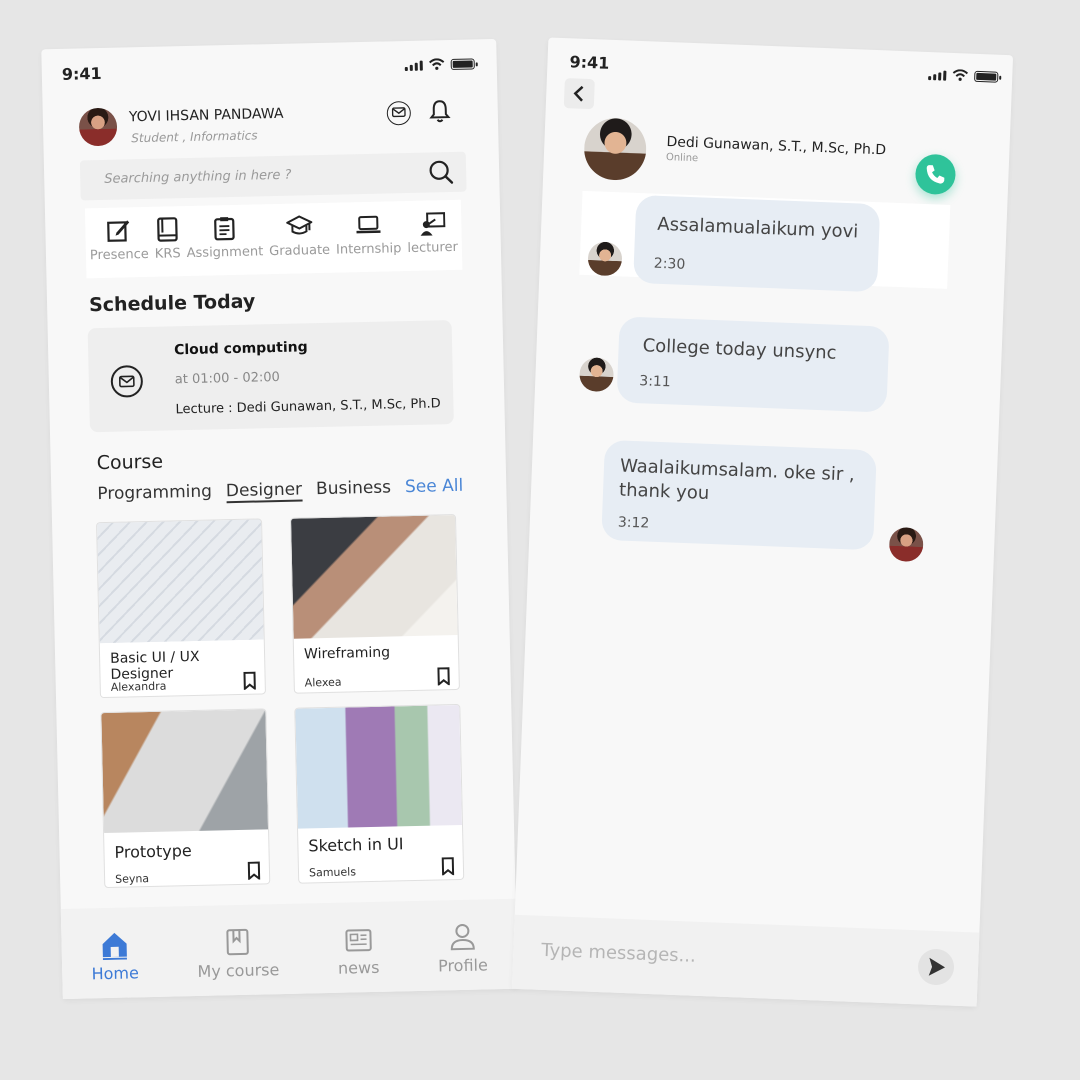 This screenshot has height=1080, width=1080. Describe the element at coordinates (154, 665) in the screenshot. I see `course-title: Basic UI / UX Designer` at that location.